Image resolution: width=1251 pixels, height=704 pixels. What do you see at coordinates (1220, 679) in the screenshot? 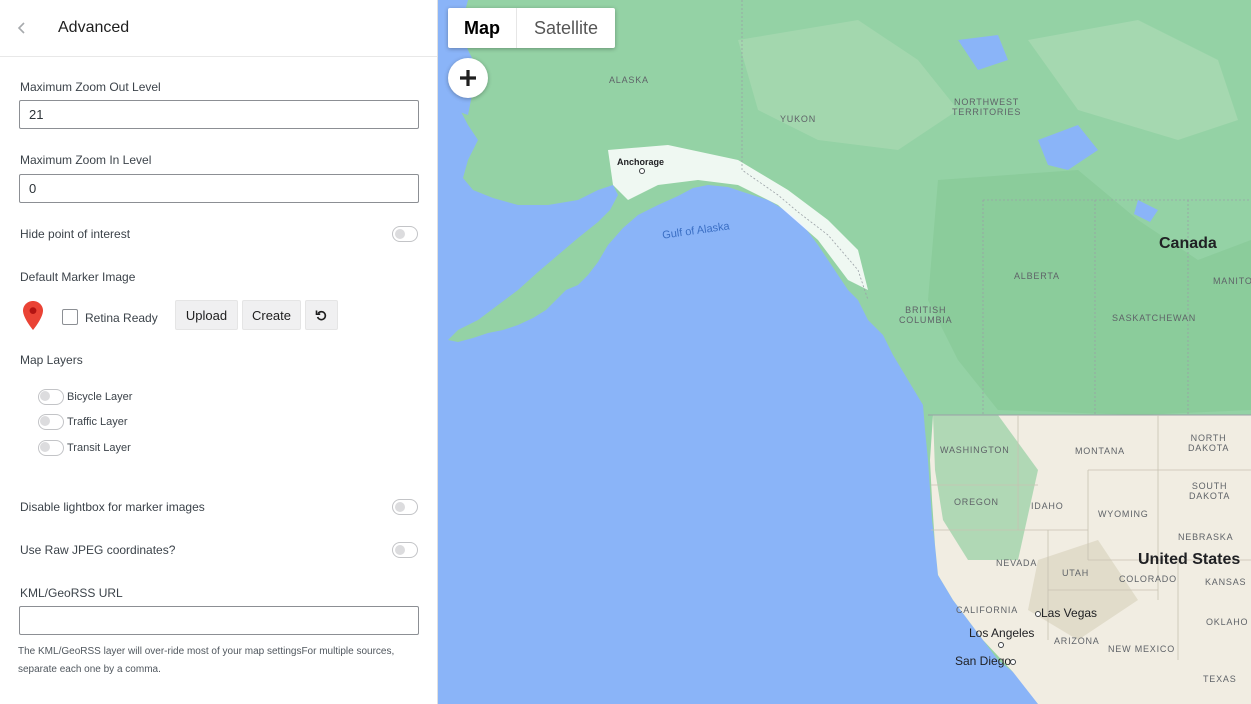
I see `map-label-texas: TEXAS` at bounding box center [1220, 679].